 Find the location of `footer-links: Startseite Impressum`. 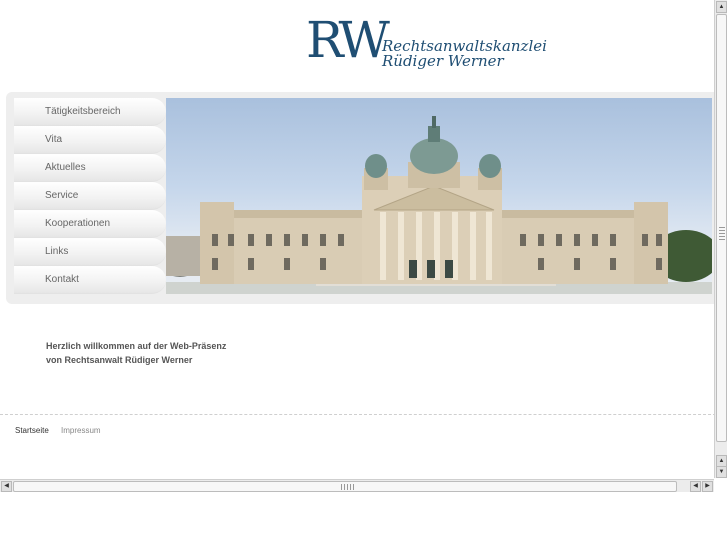

footer-links: Startseite Impressum is located at coordinates (63, 430).